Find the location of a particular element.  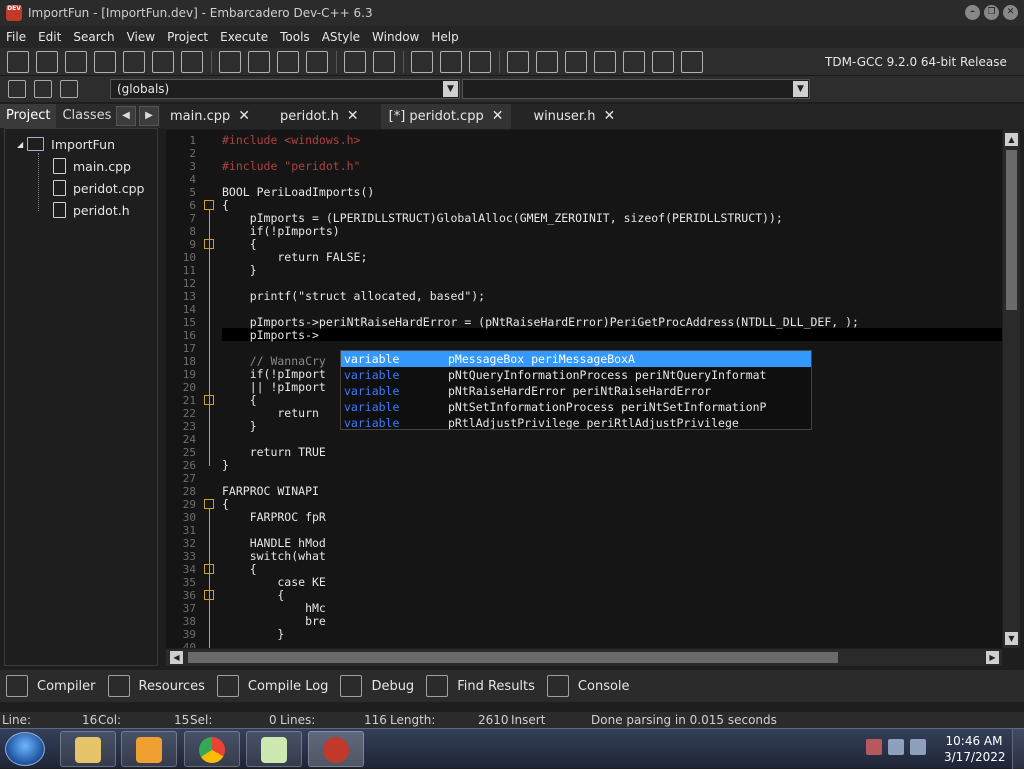

compile-run-icon is located at coordinates (576, 61).